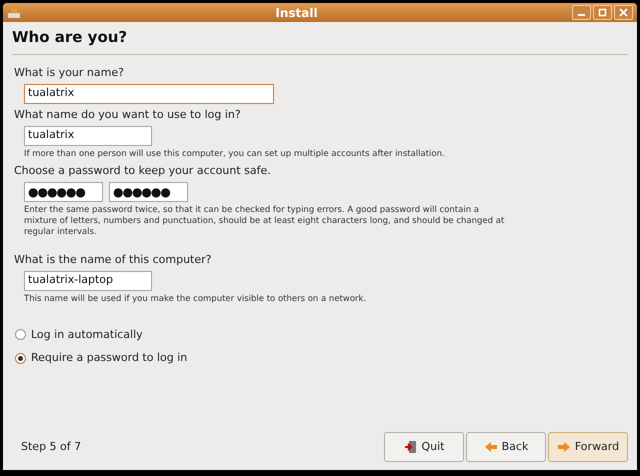 This screenshot has width=640, height=476. Describe the element at coordinates (588, 447) in the screenshot. I see `forward-button: Forward` at that location.